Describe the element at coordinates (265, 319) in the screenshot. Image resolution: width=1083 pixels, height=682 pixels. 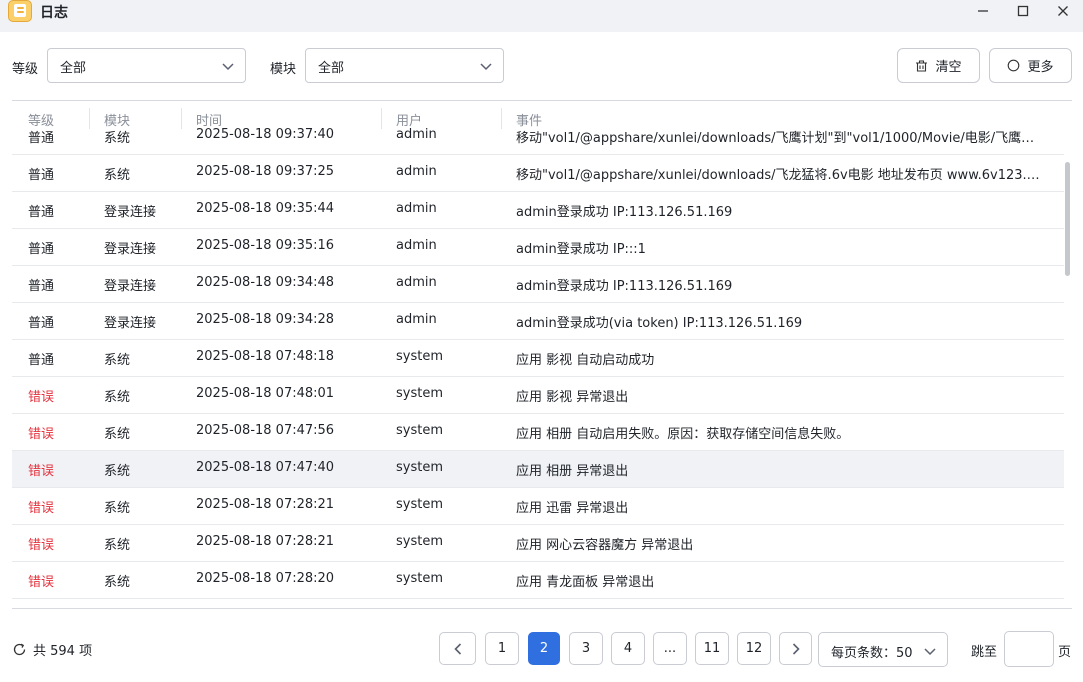
I see `time-cell: 2025-08-18 09:34:28` at that location.